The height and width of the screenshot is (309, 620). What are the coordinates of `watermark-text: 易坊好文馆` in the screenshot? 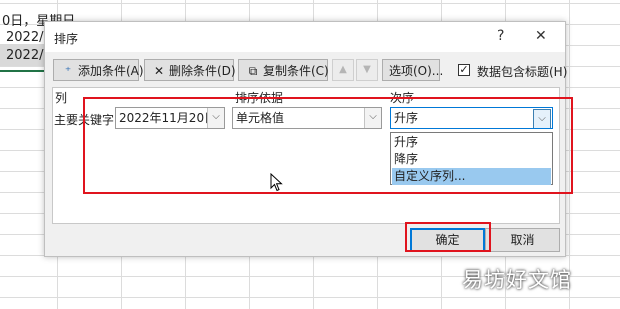 It's located at (517, 280).